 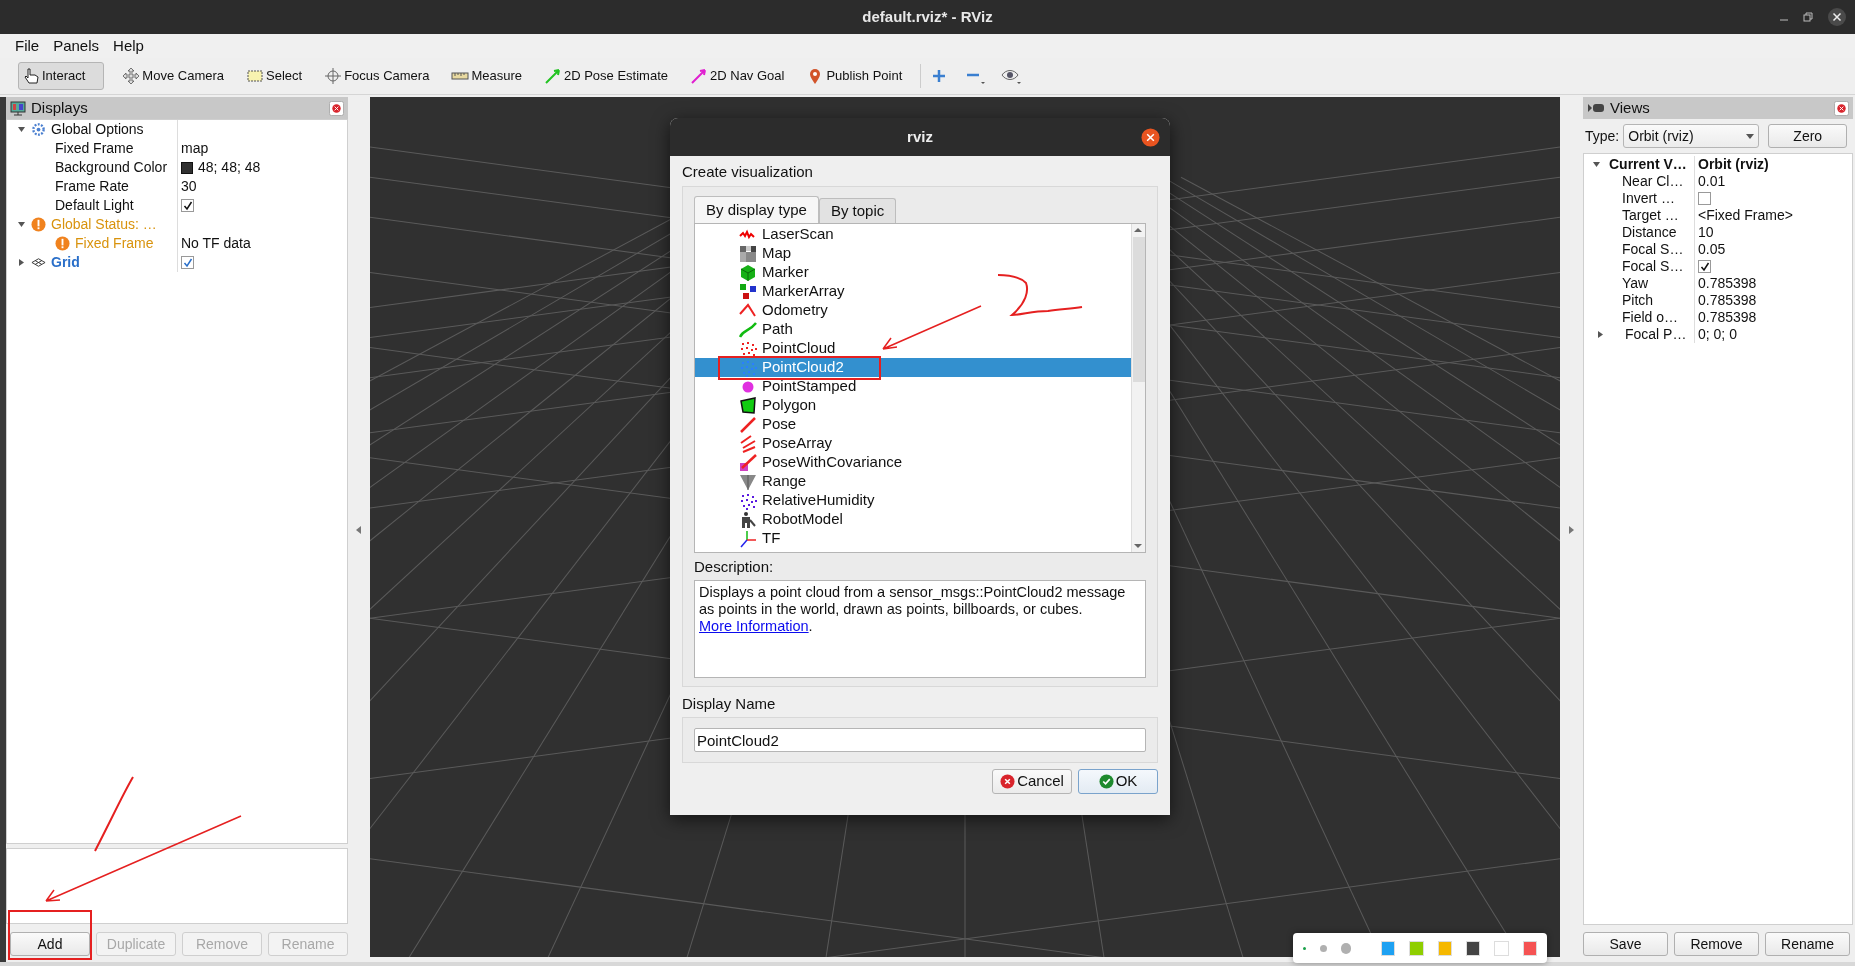 I want to click on property-value: <Fixed Frame>, so click(x=1745, y=215).